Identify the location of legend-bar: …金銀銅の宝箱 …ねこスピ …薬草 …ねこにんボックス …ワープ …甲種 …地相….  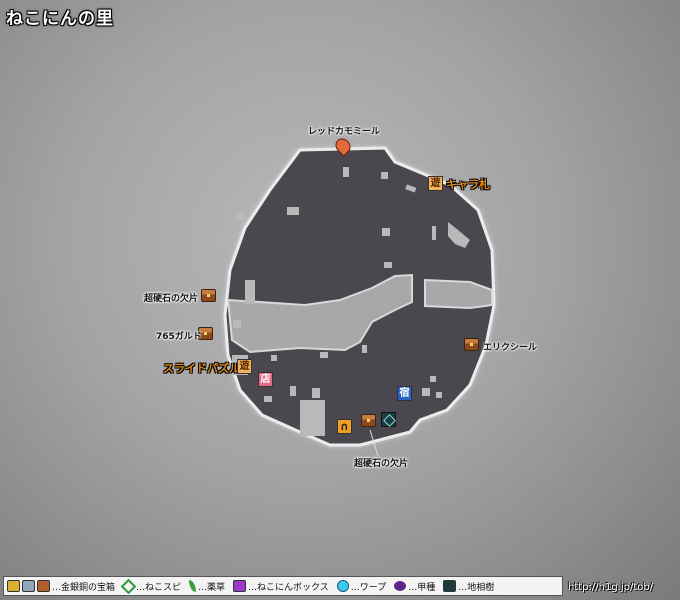
(340, 587).